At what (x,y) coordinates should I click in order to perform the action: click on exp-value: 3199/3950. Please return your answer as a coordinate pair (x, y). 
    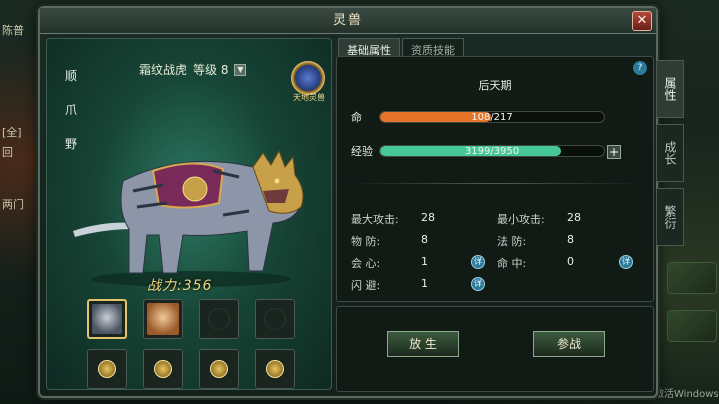
    Looking at the image, I should click on (492, 151).